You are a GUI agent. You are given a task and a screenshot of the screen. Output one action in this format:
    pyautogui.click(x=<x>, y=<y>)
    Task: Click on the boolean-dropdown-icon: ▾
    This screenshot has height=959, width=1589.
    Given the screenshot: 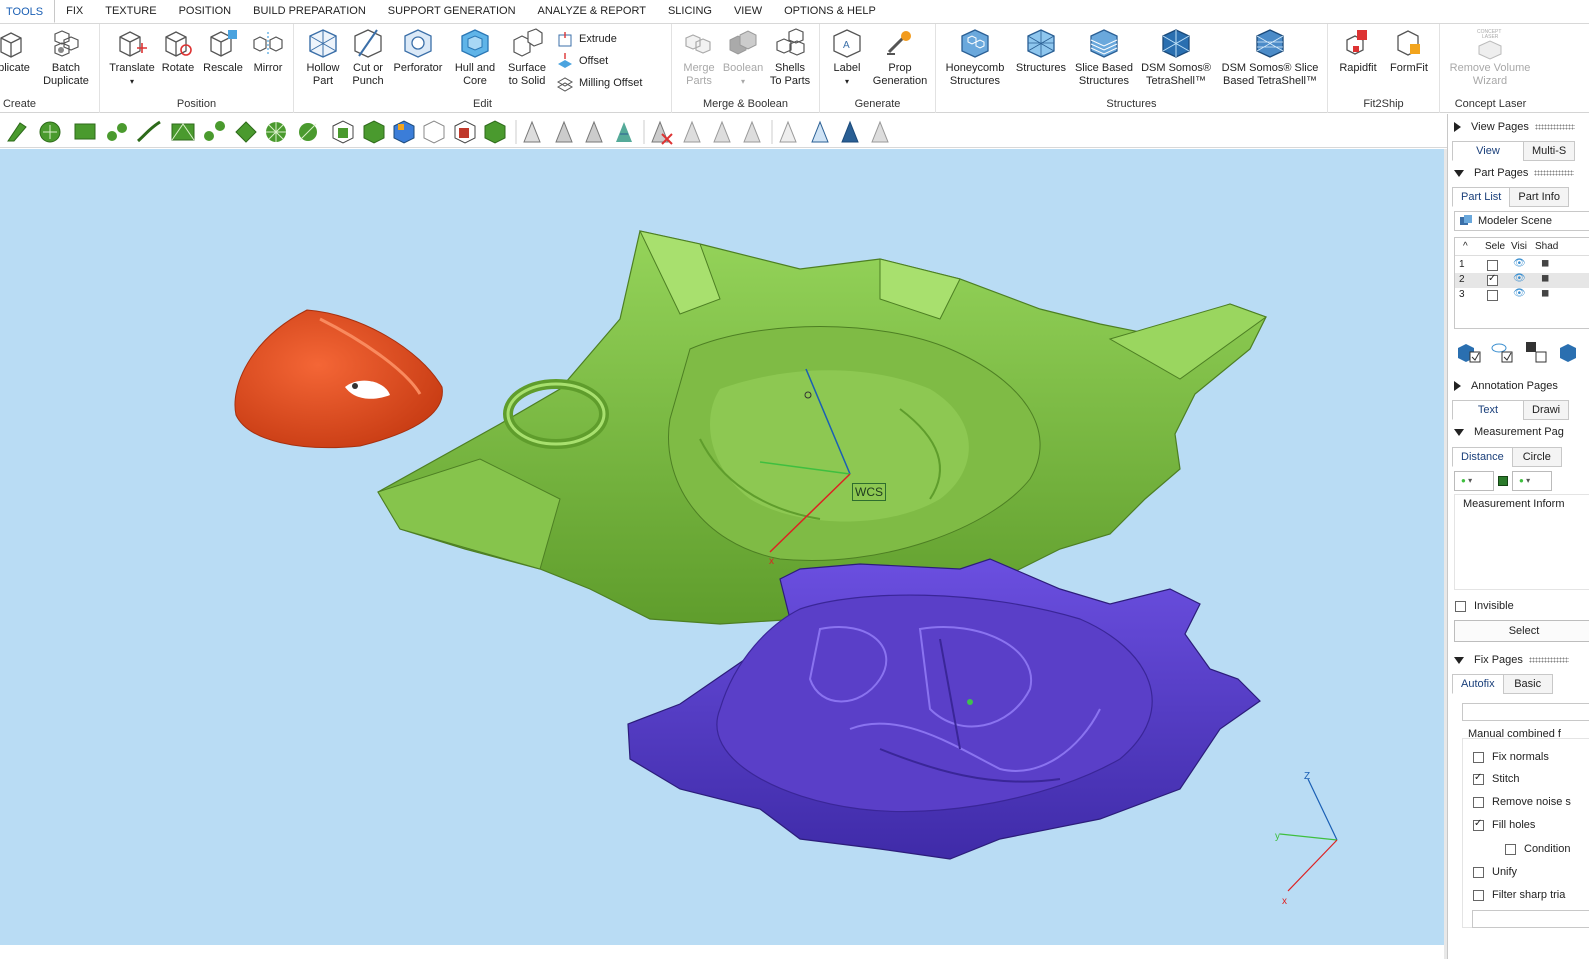 What is the action you would take?
    pyautogui.click(x=743, y=81)
    